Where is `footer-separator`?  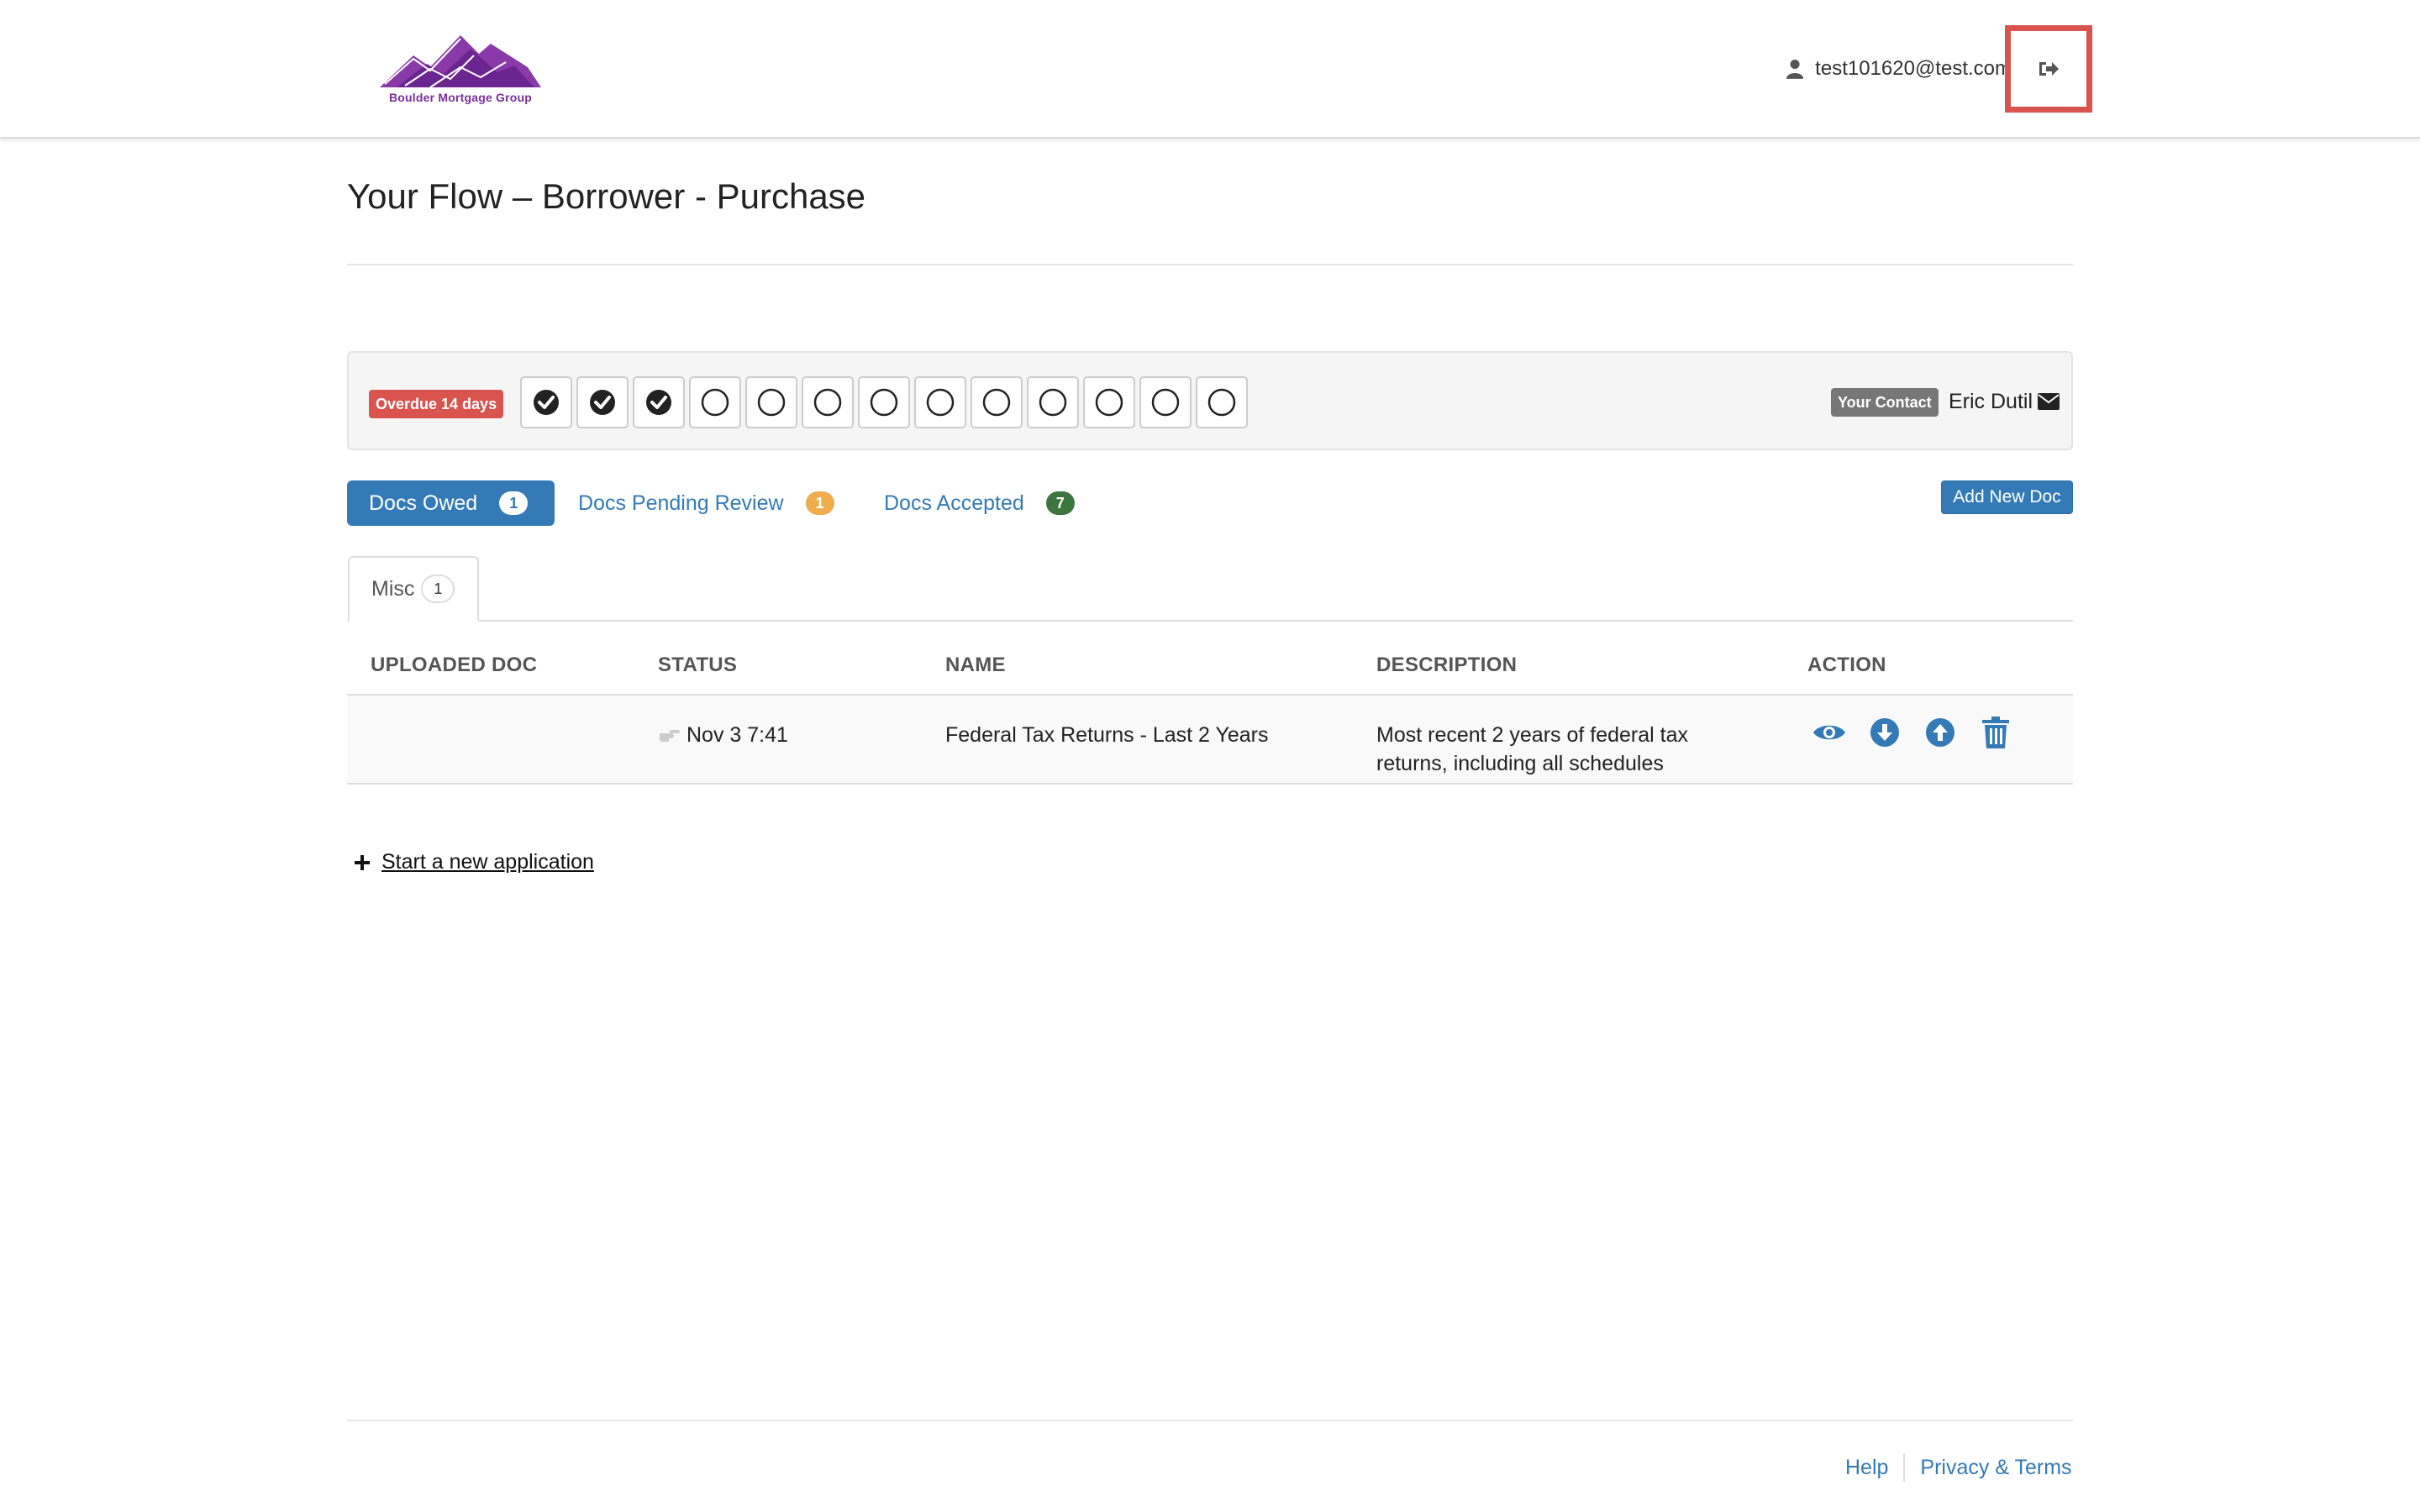
footer-separator is located at coordinates (1905, 1467).